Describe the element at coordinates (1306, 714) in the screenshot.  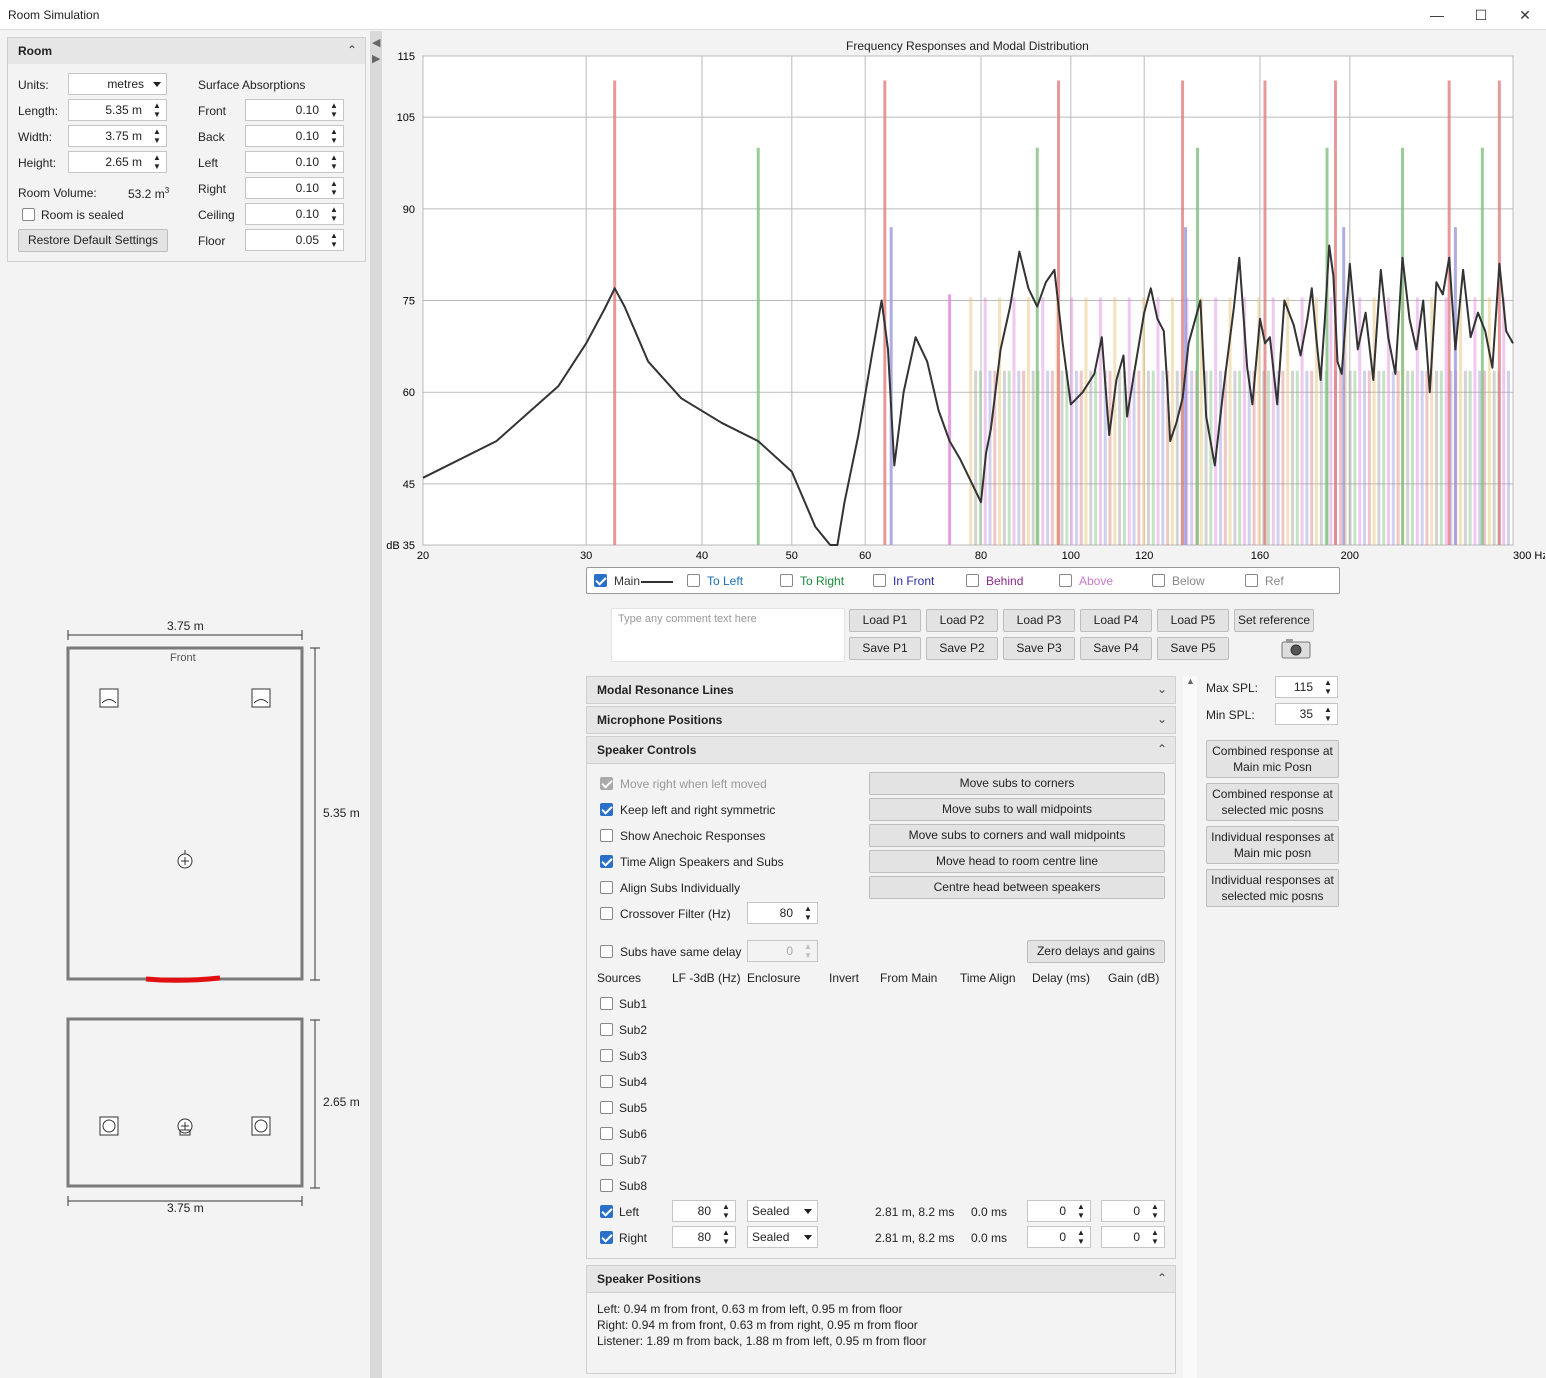
I see `min-spl-field: 35 ▲ ▼` at that location.